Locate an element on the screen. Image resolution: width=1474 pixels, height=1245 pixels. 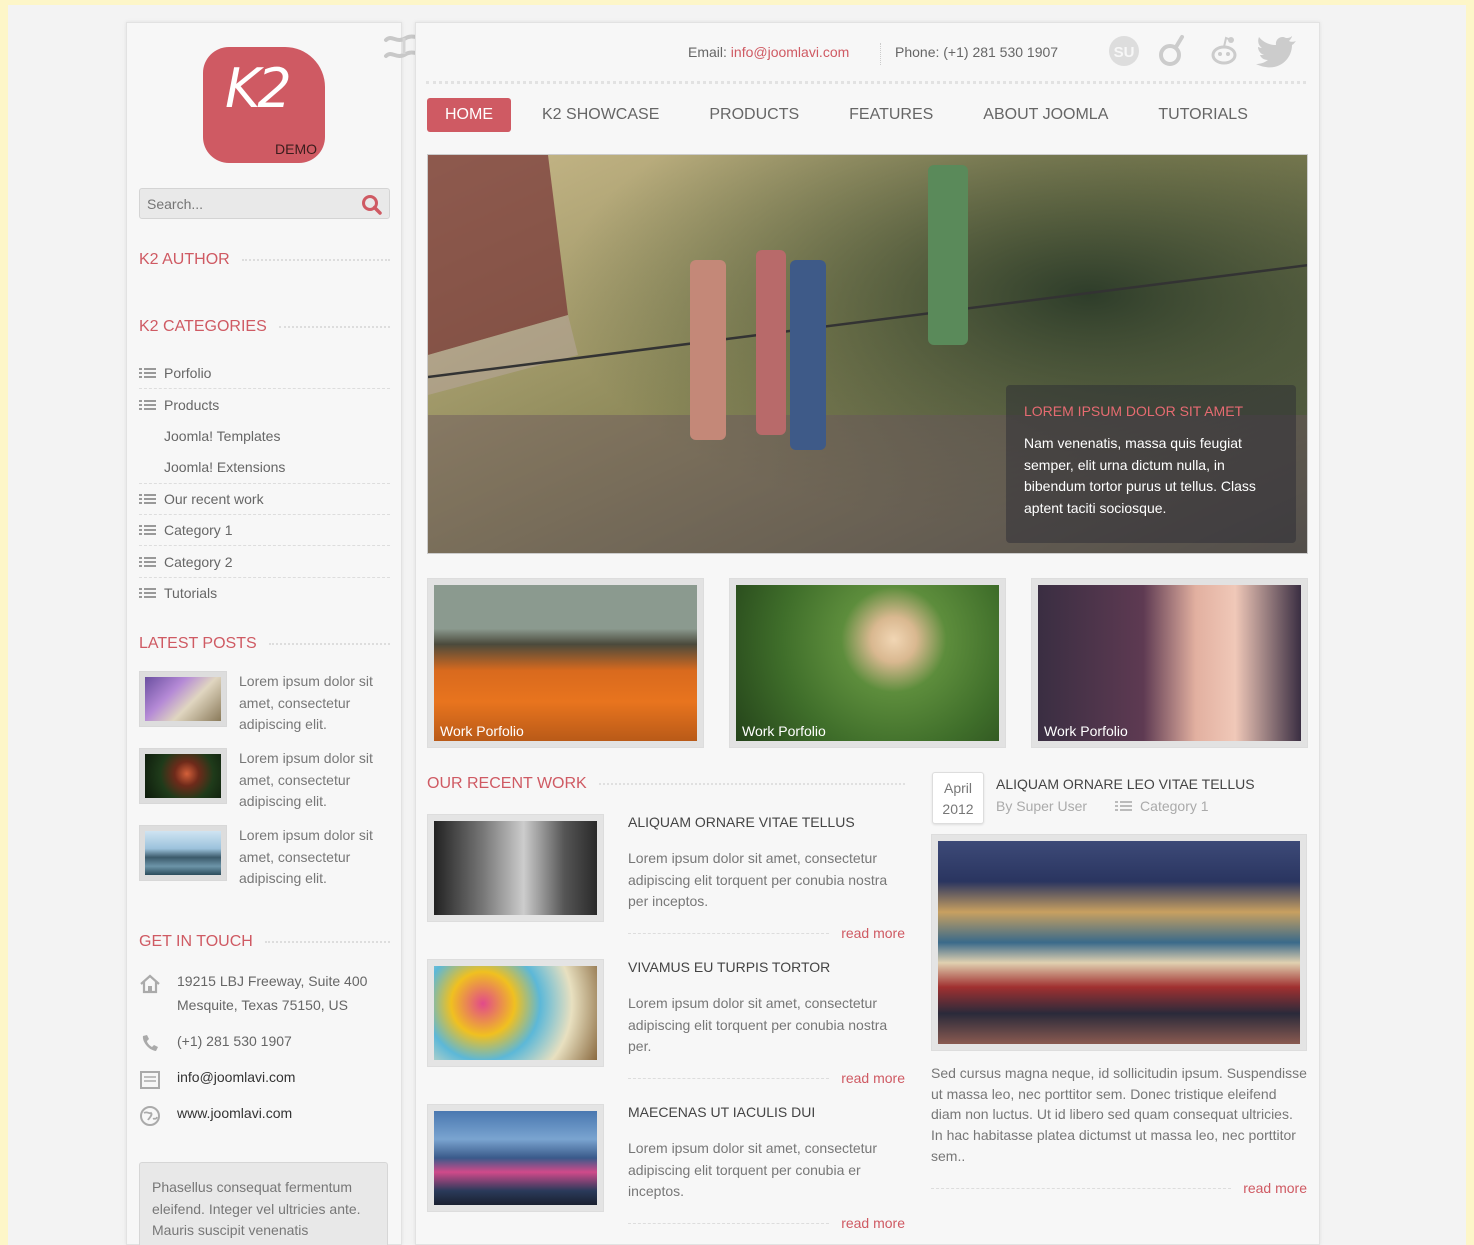
top-email: Email: info@joomlavi.com is located at coordinates (769, 52).